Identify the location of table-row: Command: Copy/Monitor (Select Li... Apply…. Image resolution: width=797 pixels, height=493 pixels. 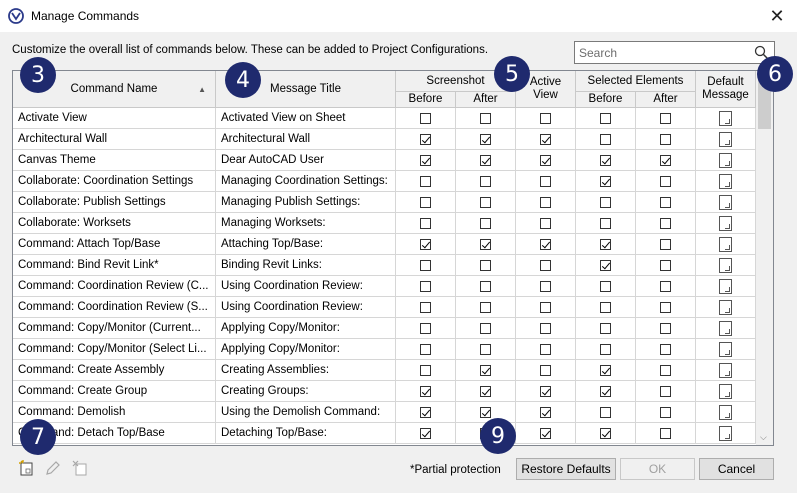
(384, 349).